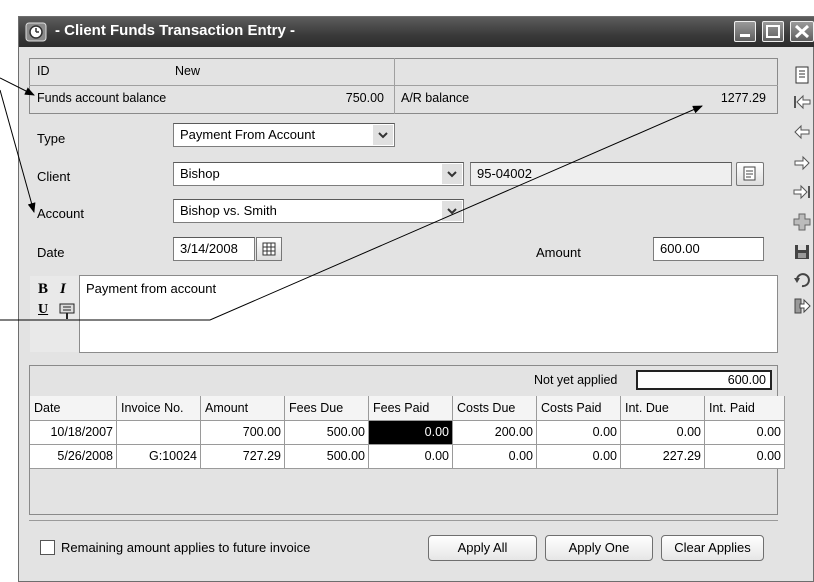  Describe the element at coordinates (802, 163) in the screenshot. I see `next-record-icon` at that location.